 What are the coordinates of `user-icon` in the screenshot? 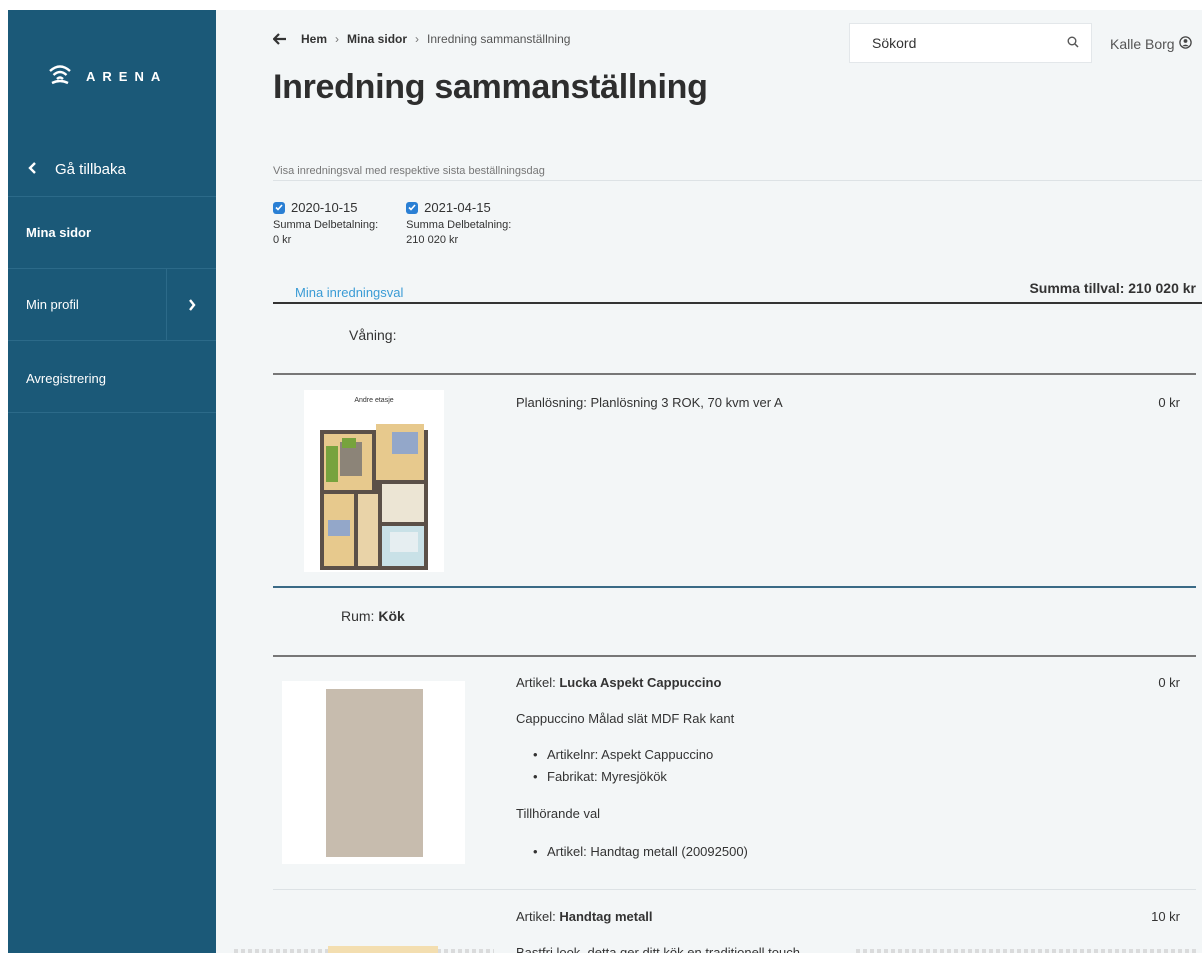 It's located at (1185, 44).